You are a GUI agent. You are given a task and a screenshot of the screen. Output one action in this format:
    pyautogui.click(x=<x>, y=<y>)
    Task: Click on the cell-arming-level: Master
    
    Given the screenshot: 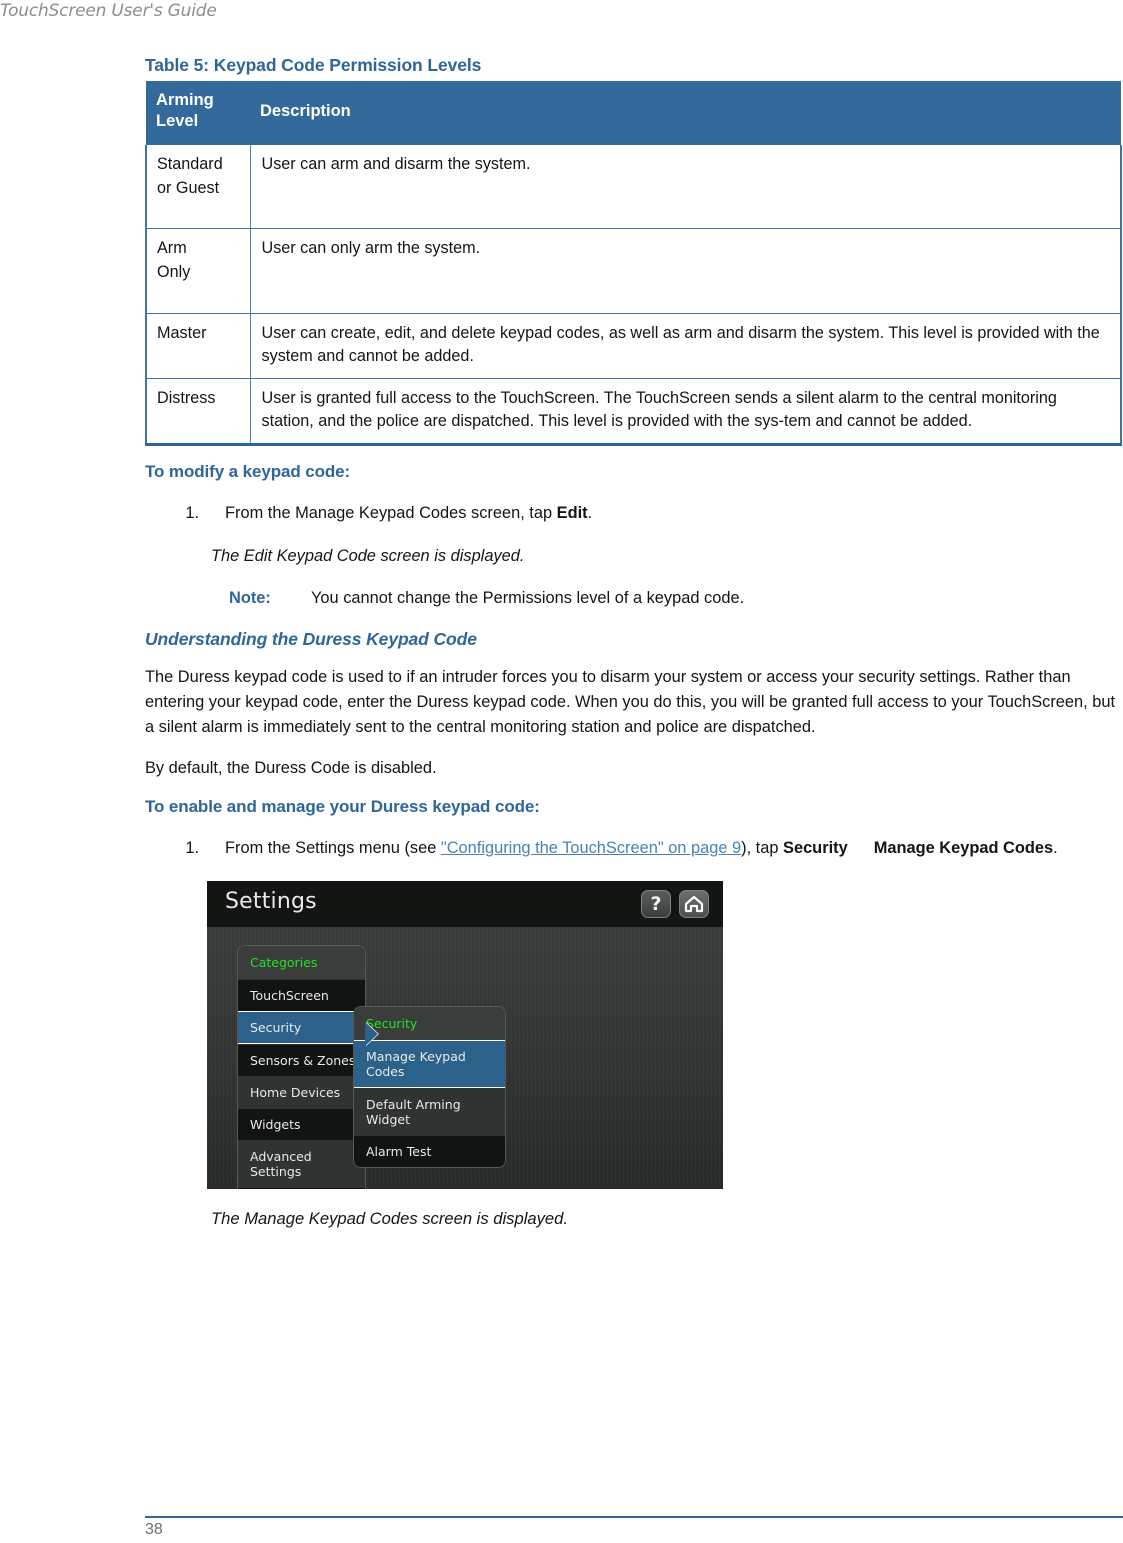 What is the action you would take?
    pyautogui.click(x=198, y=346)
    